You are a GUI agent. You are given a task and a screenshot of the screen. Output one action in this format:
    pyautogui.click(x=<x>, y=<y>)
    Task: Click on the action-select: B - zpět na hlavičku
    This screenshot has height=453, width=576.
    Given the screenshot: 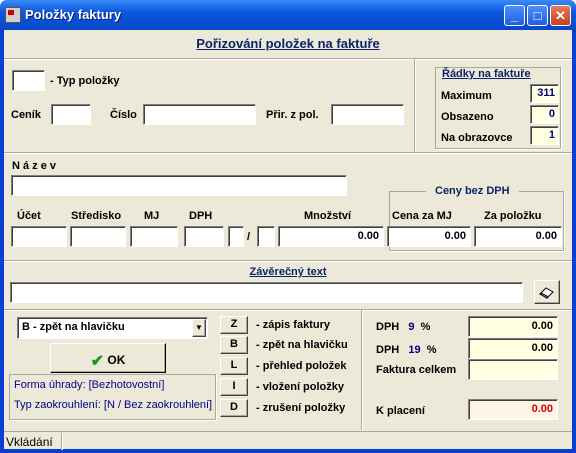 What is the action you would take?
    pyautogui.click(x=112, y=328)
    